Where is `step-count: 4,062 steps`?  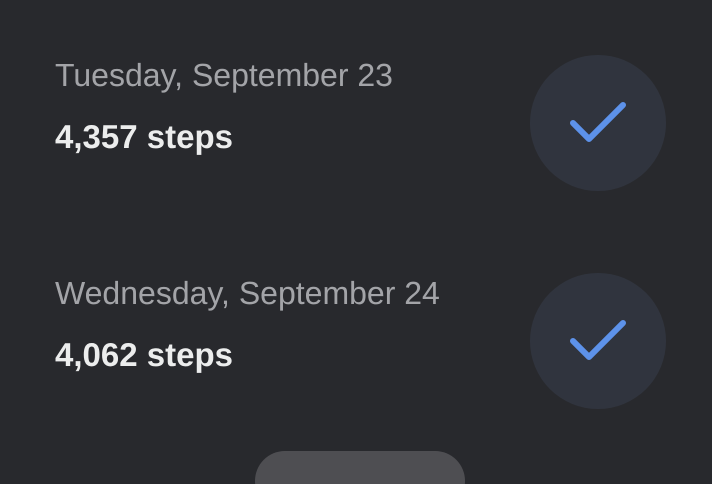
step-count: 4,062 steps is located at coordinates (144, 355).